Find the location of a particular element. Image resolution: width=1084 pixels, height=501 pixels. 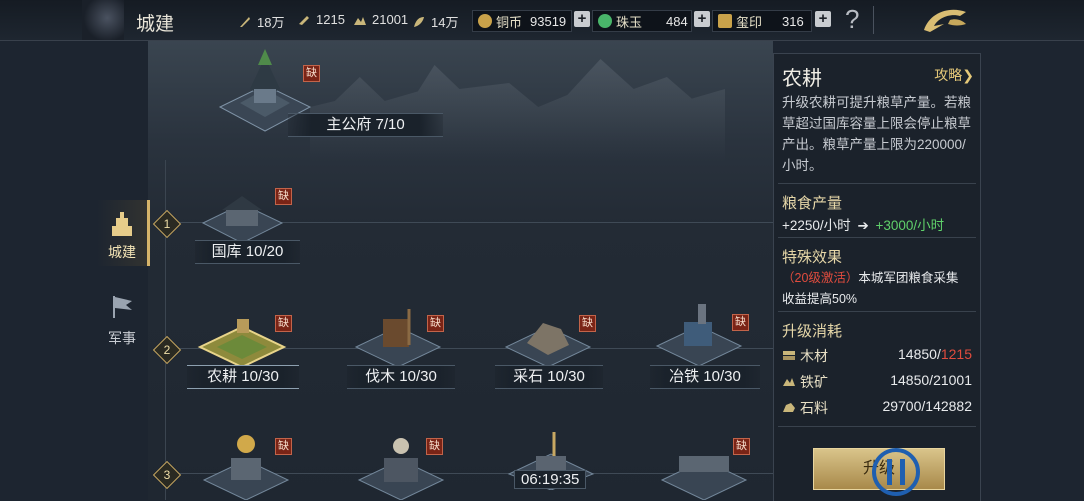

yield-values: +2250/小时 ➔ +3000/小时 is located at coordinates (863, 225).